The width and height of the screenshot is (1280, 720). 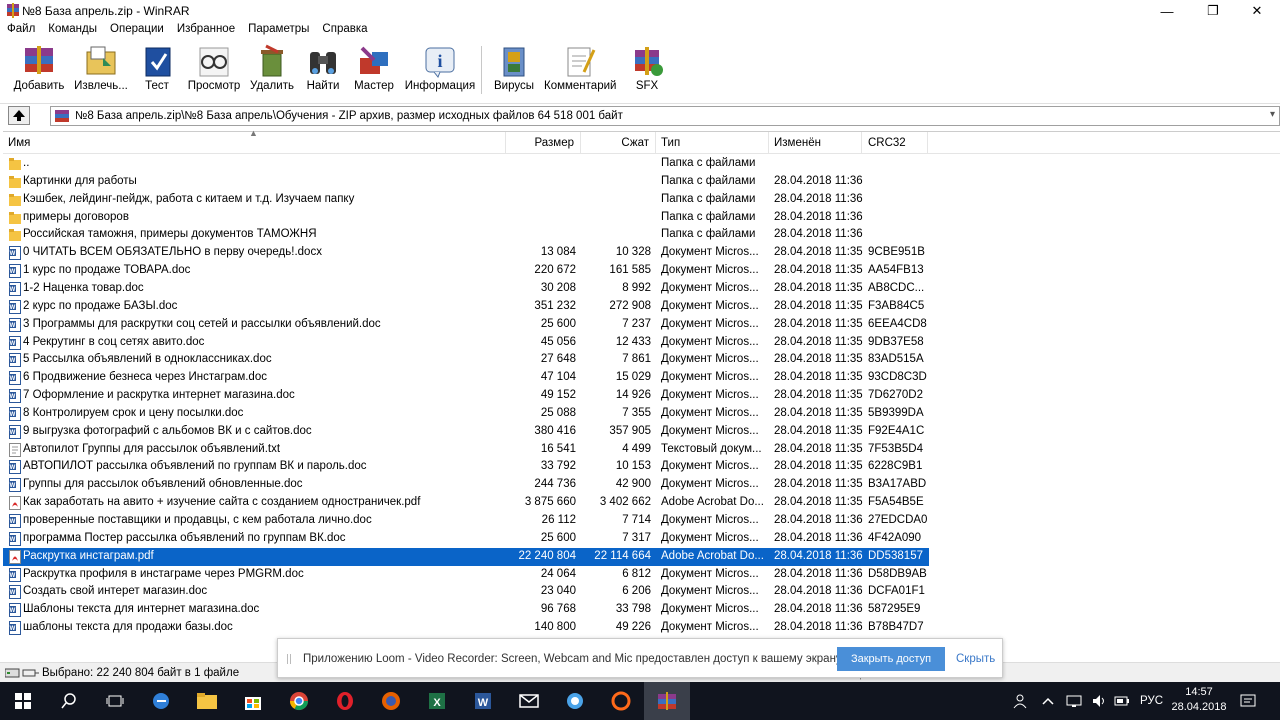 What do you see at coordinates (1167, 11) in the screenshot?
I see `minimize-button: —` at bounding box center [1167, 11].